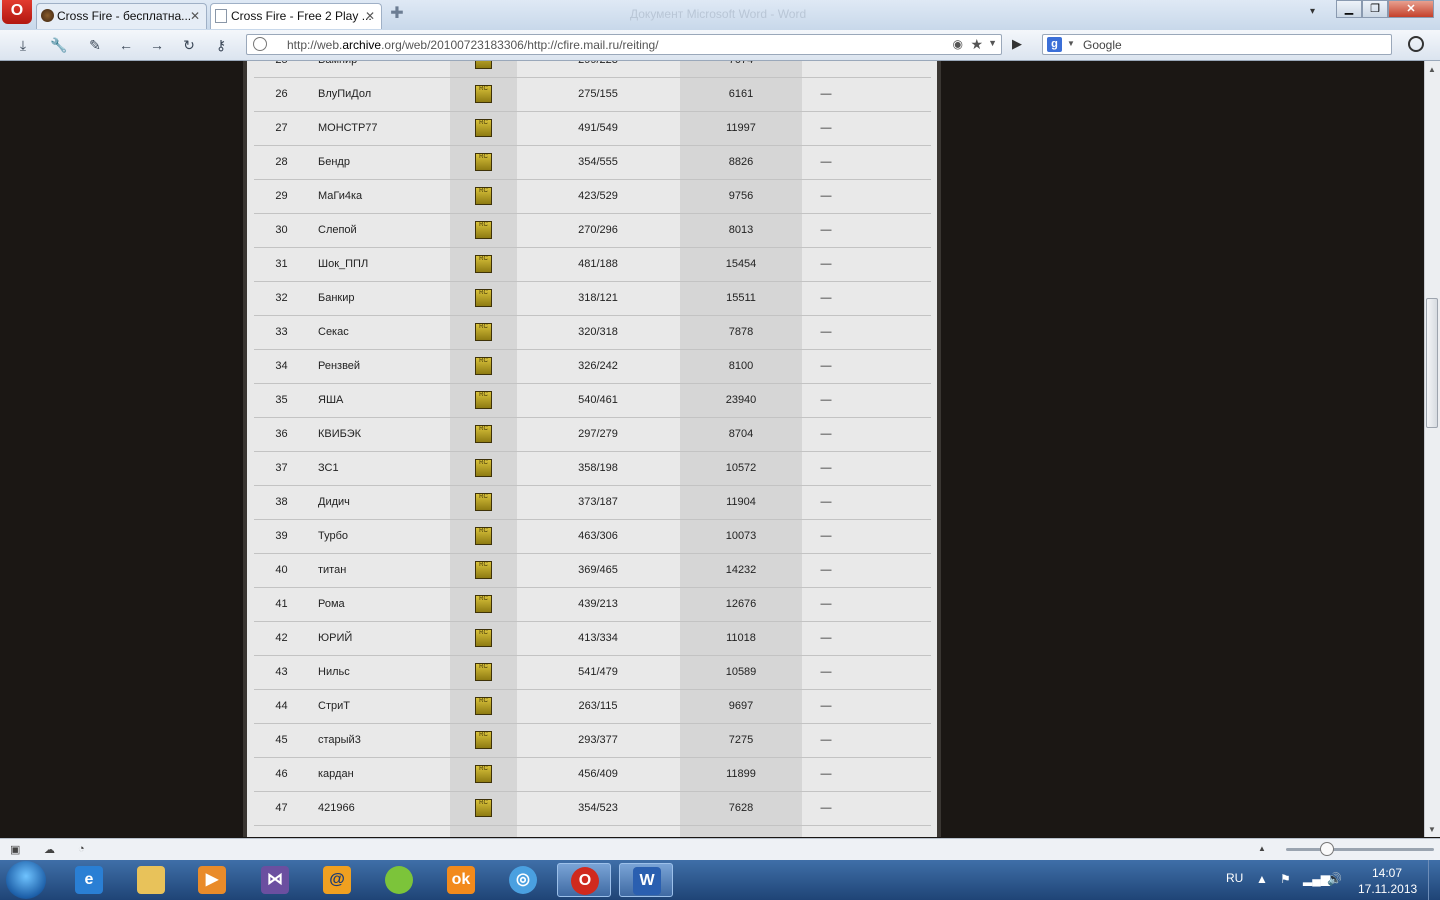 This screenshot has width=1440, height=900. I want to click on taskbar-opera: O, so click(584, 880).